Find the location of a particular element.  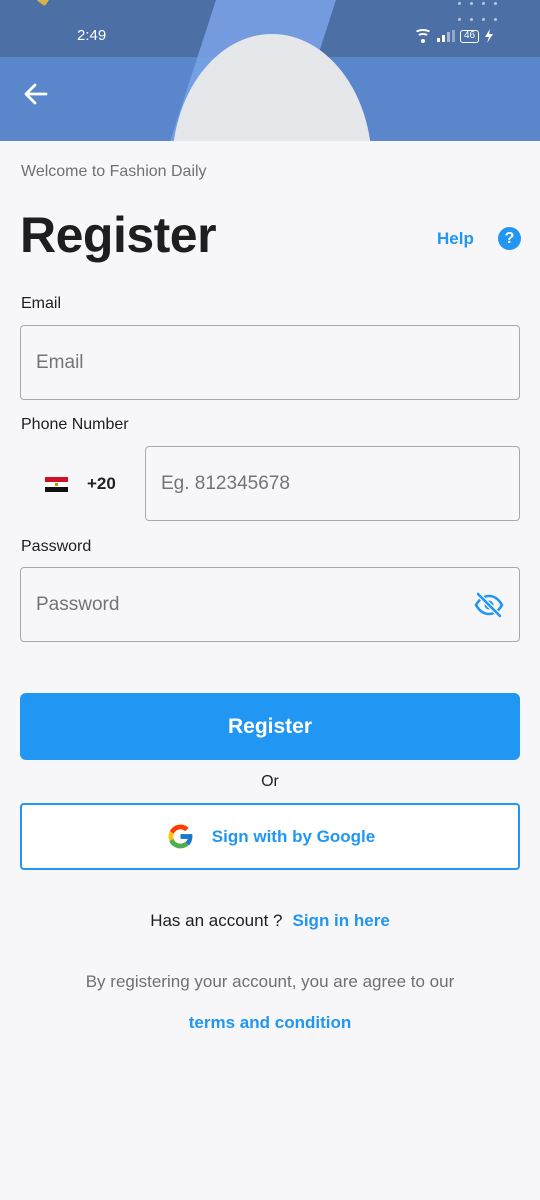

or-divider-text: Or is located at coordinates (270, 781).